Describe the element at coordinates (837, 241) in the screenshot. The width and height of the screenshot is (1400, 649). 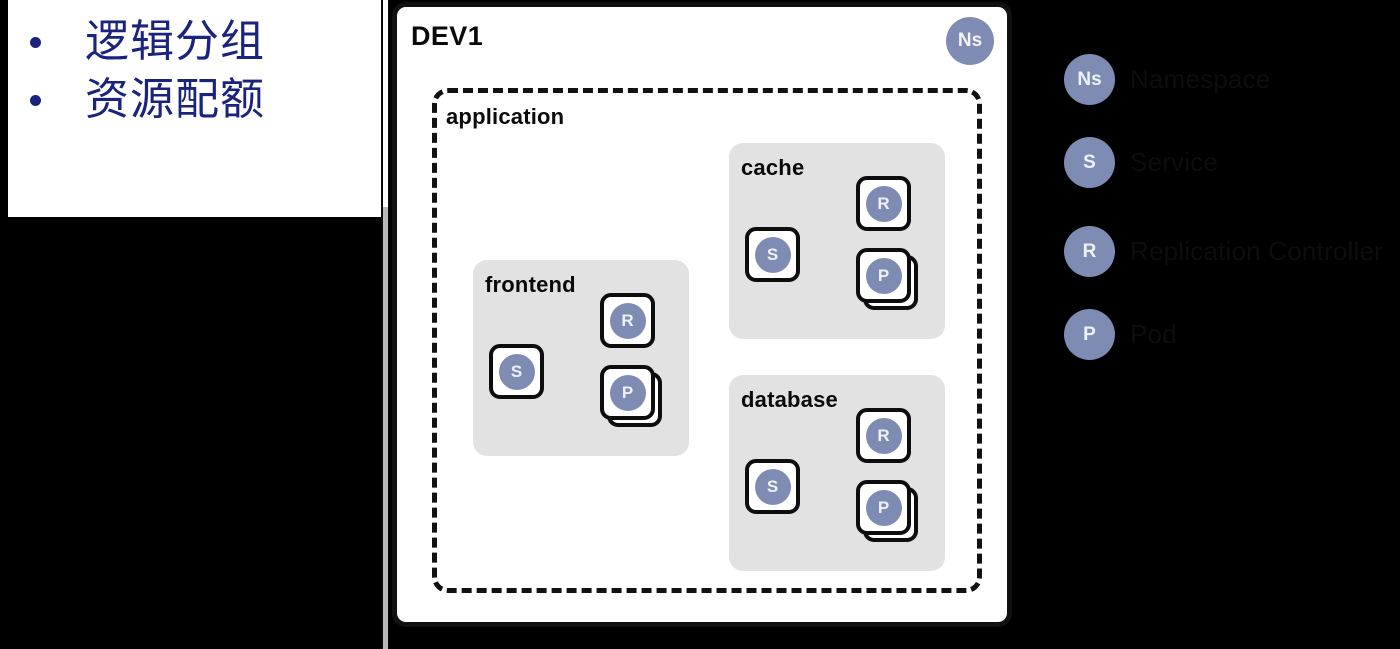
I see `service-group-cache: cache S R P` at that location.